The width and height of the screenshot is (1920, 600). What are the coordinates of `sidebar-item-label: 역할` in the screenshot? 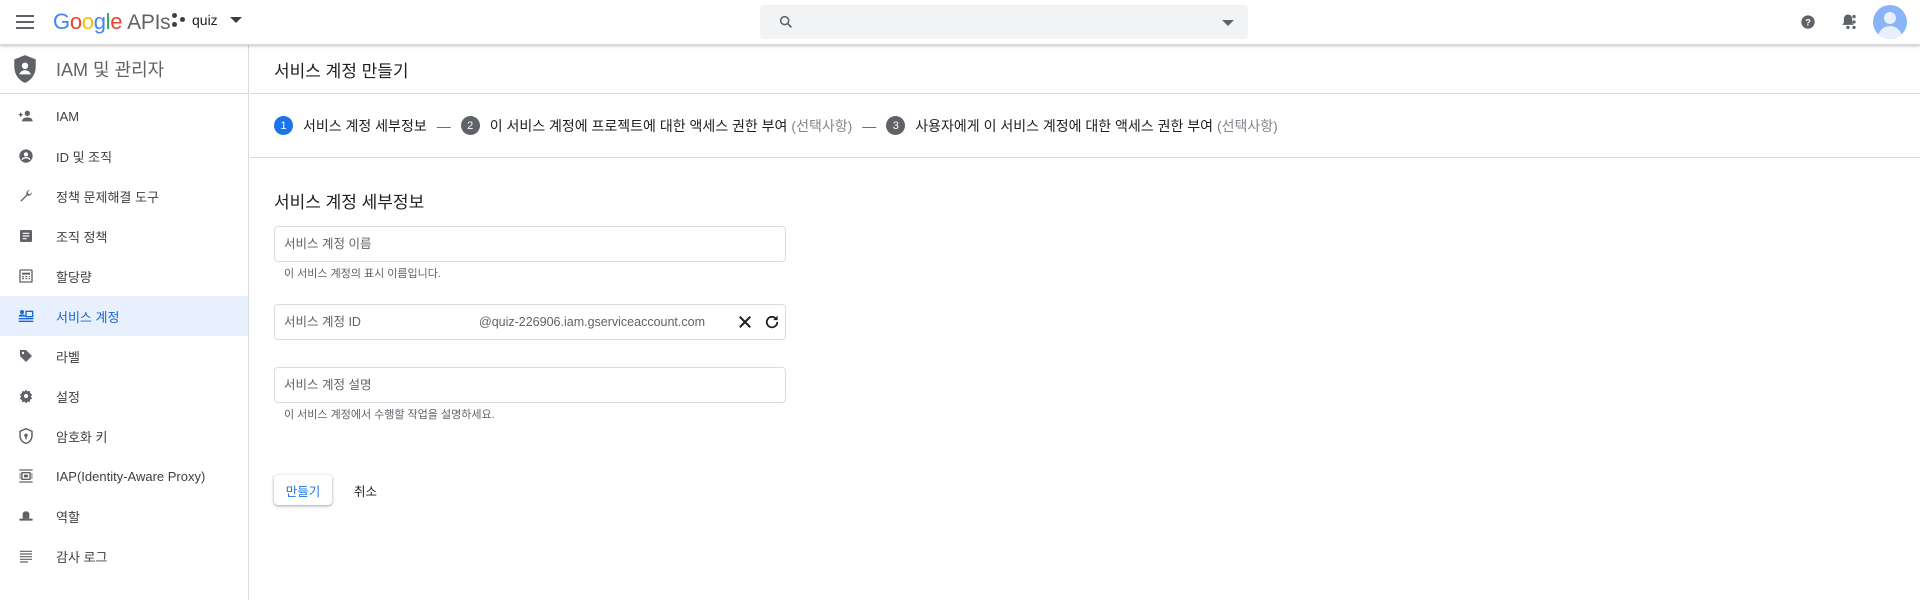 It's located at (68, 517).